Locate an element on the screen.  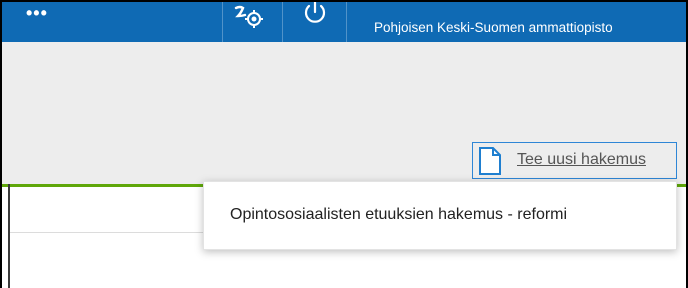
new-application-label: Tee uusi hakemus is located at coordinates (581, 159).